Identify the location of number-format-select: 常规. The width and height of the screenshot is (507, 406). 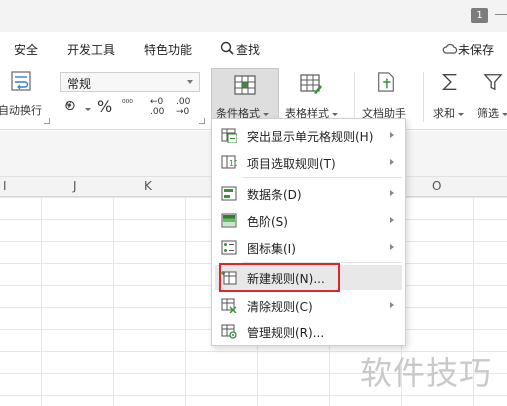
(130, 82).